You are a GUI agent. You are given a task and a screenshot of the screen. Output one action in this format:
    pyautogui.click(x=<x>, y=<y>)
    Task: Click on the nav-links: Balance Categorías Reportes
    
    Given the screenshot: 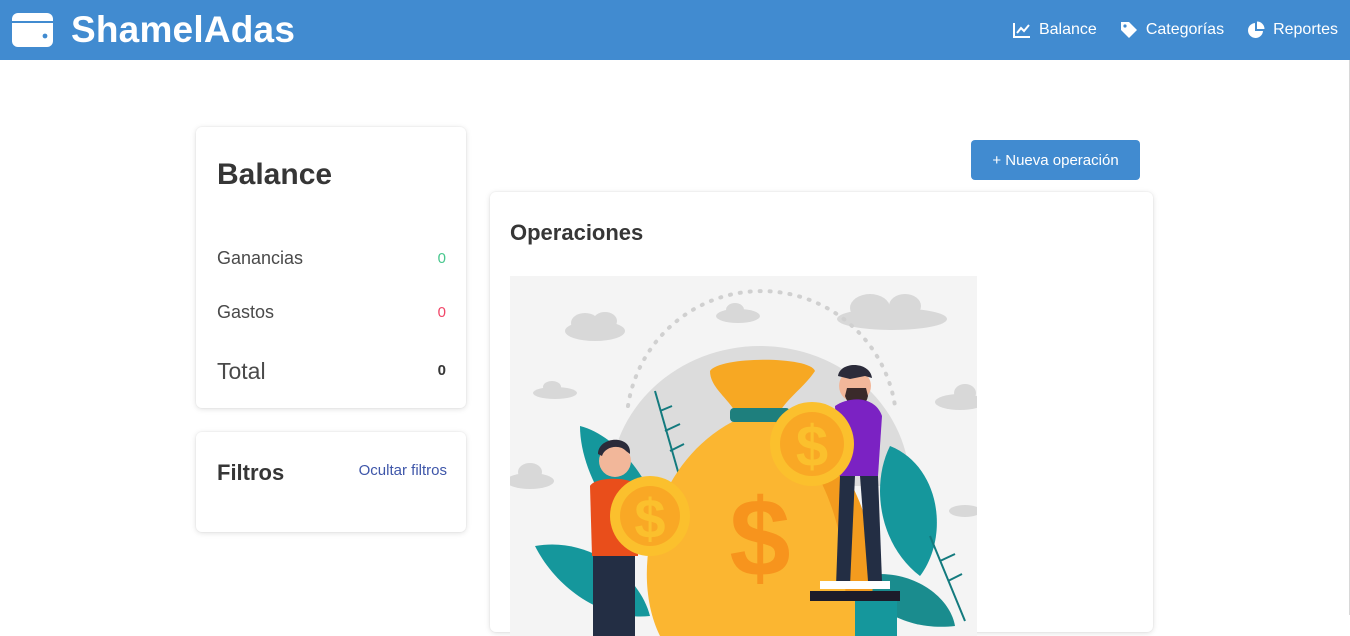 What is the action you would take?
    pyautogui.click(x=1164, y=30)
    